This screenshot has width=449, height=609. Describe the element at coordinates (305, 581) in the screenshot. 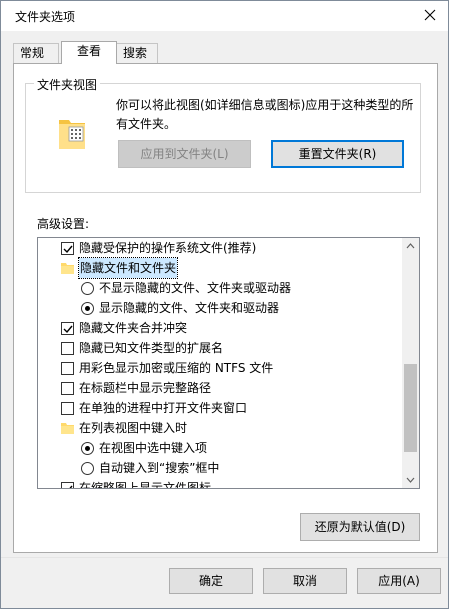

I see `cancel-button: 取消` at that location.